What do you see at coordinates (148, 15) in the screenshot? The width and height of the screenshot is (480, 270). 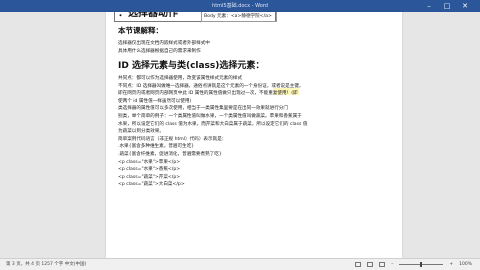 I see `section-heading: ：选择器动作` at bounding box center [148, 15].